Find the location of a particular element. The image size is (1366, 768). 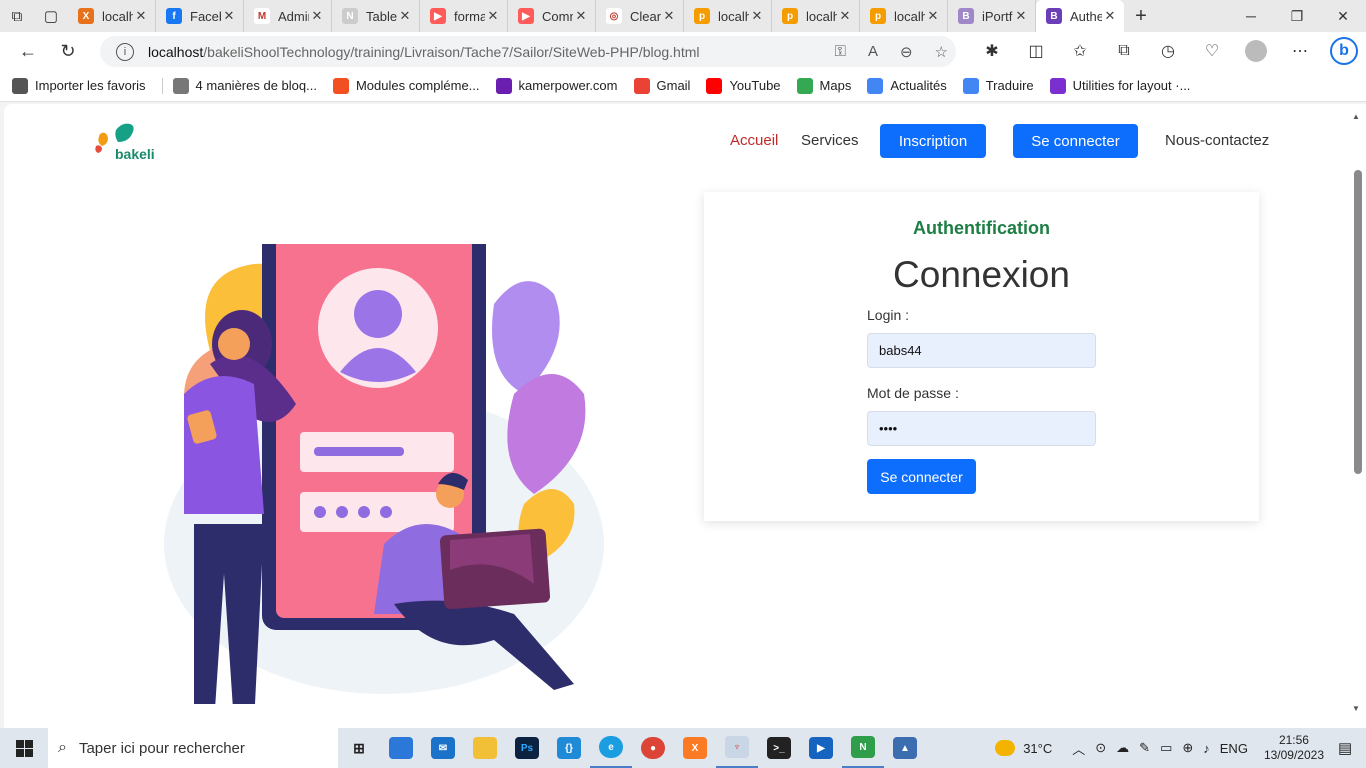

browser-tab: BiPortfolio✕ is located at coordinates (992, 16).